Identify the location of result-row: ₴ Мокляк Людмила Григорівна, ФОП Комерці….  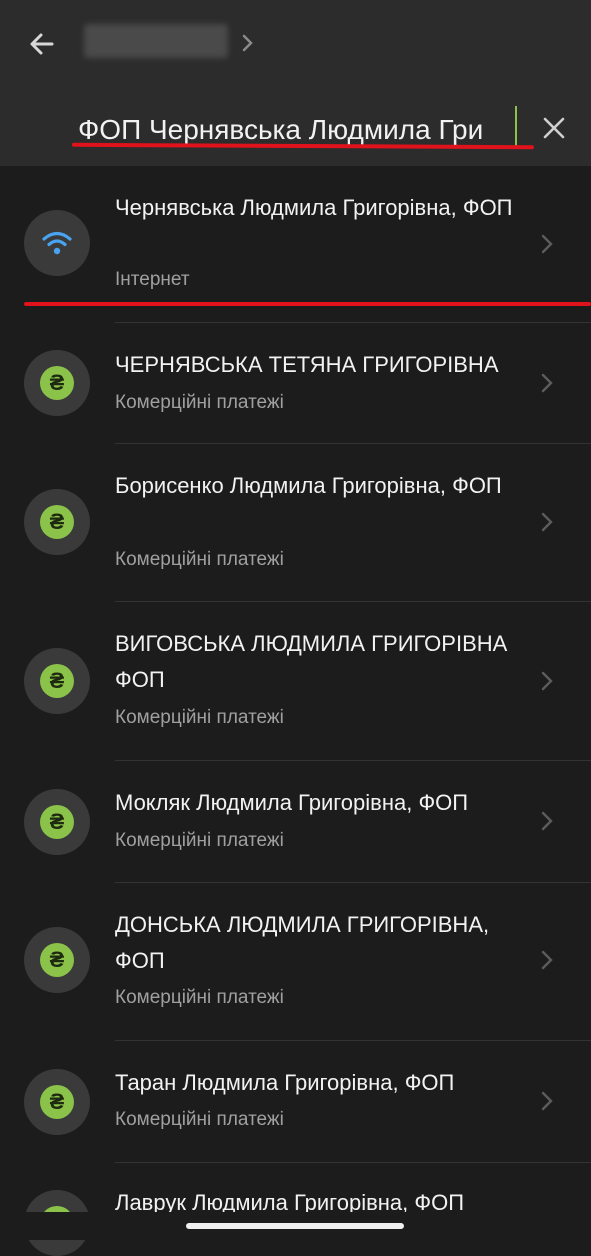
(295, 821).